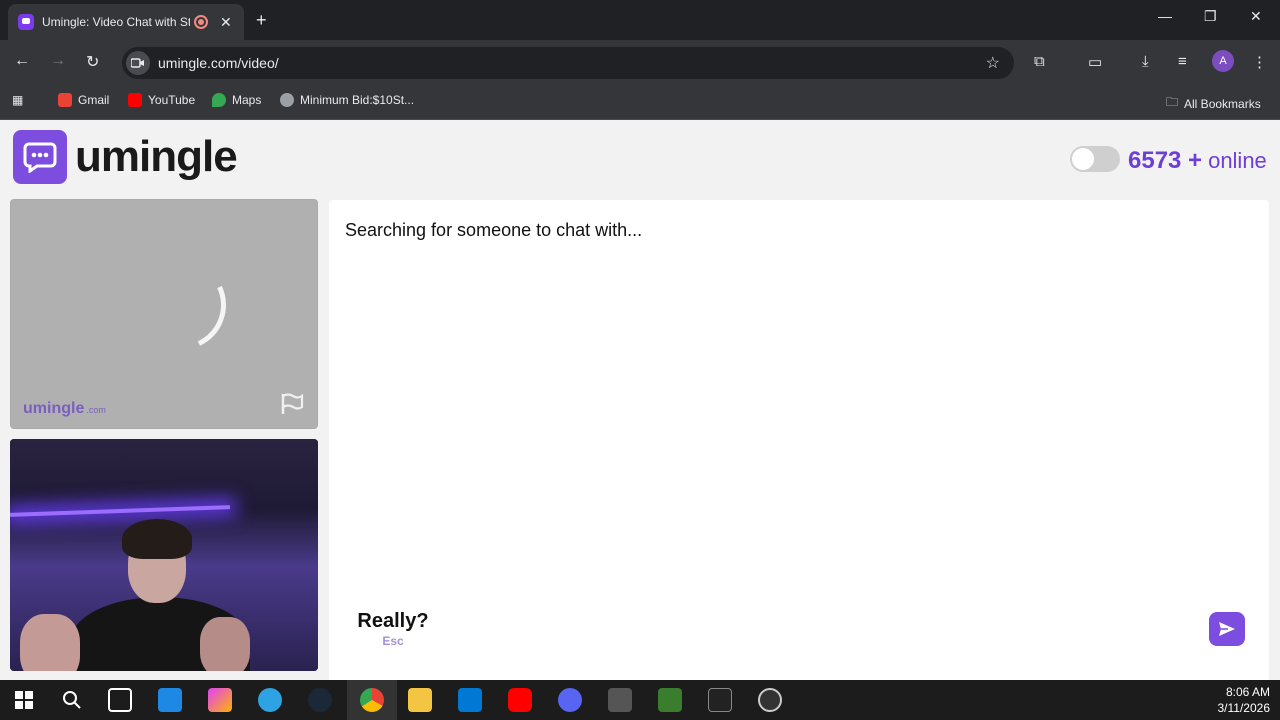  Describe the element at coordinates (40, 157) in the screenshot. I see `chat-bubble-logo-icon` at that location.